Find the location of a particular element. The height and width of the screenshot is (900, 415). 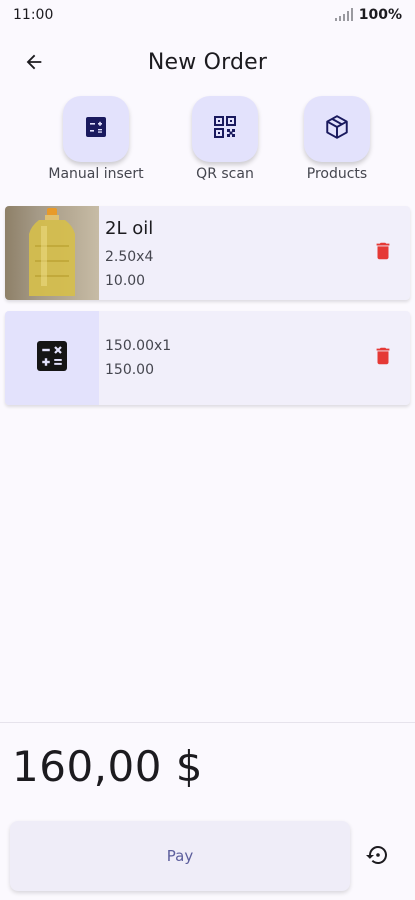

order-total: 160,00 $ is located at coordinates (108, 766).